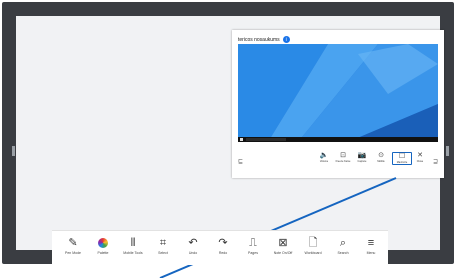  I want to click on taskbar, so click(338, 139).